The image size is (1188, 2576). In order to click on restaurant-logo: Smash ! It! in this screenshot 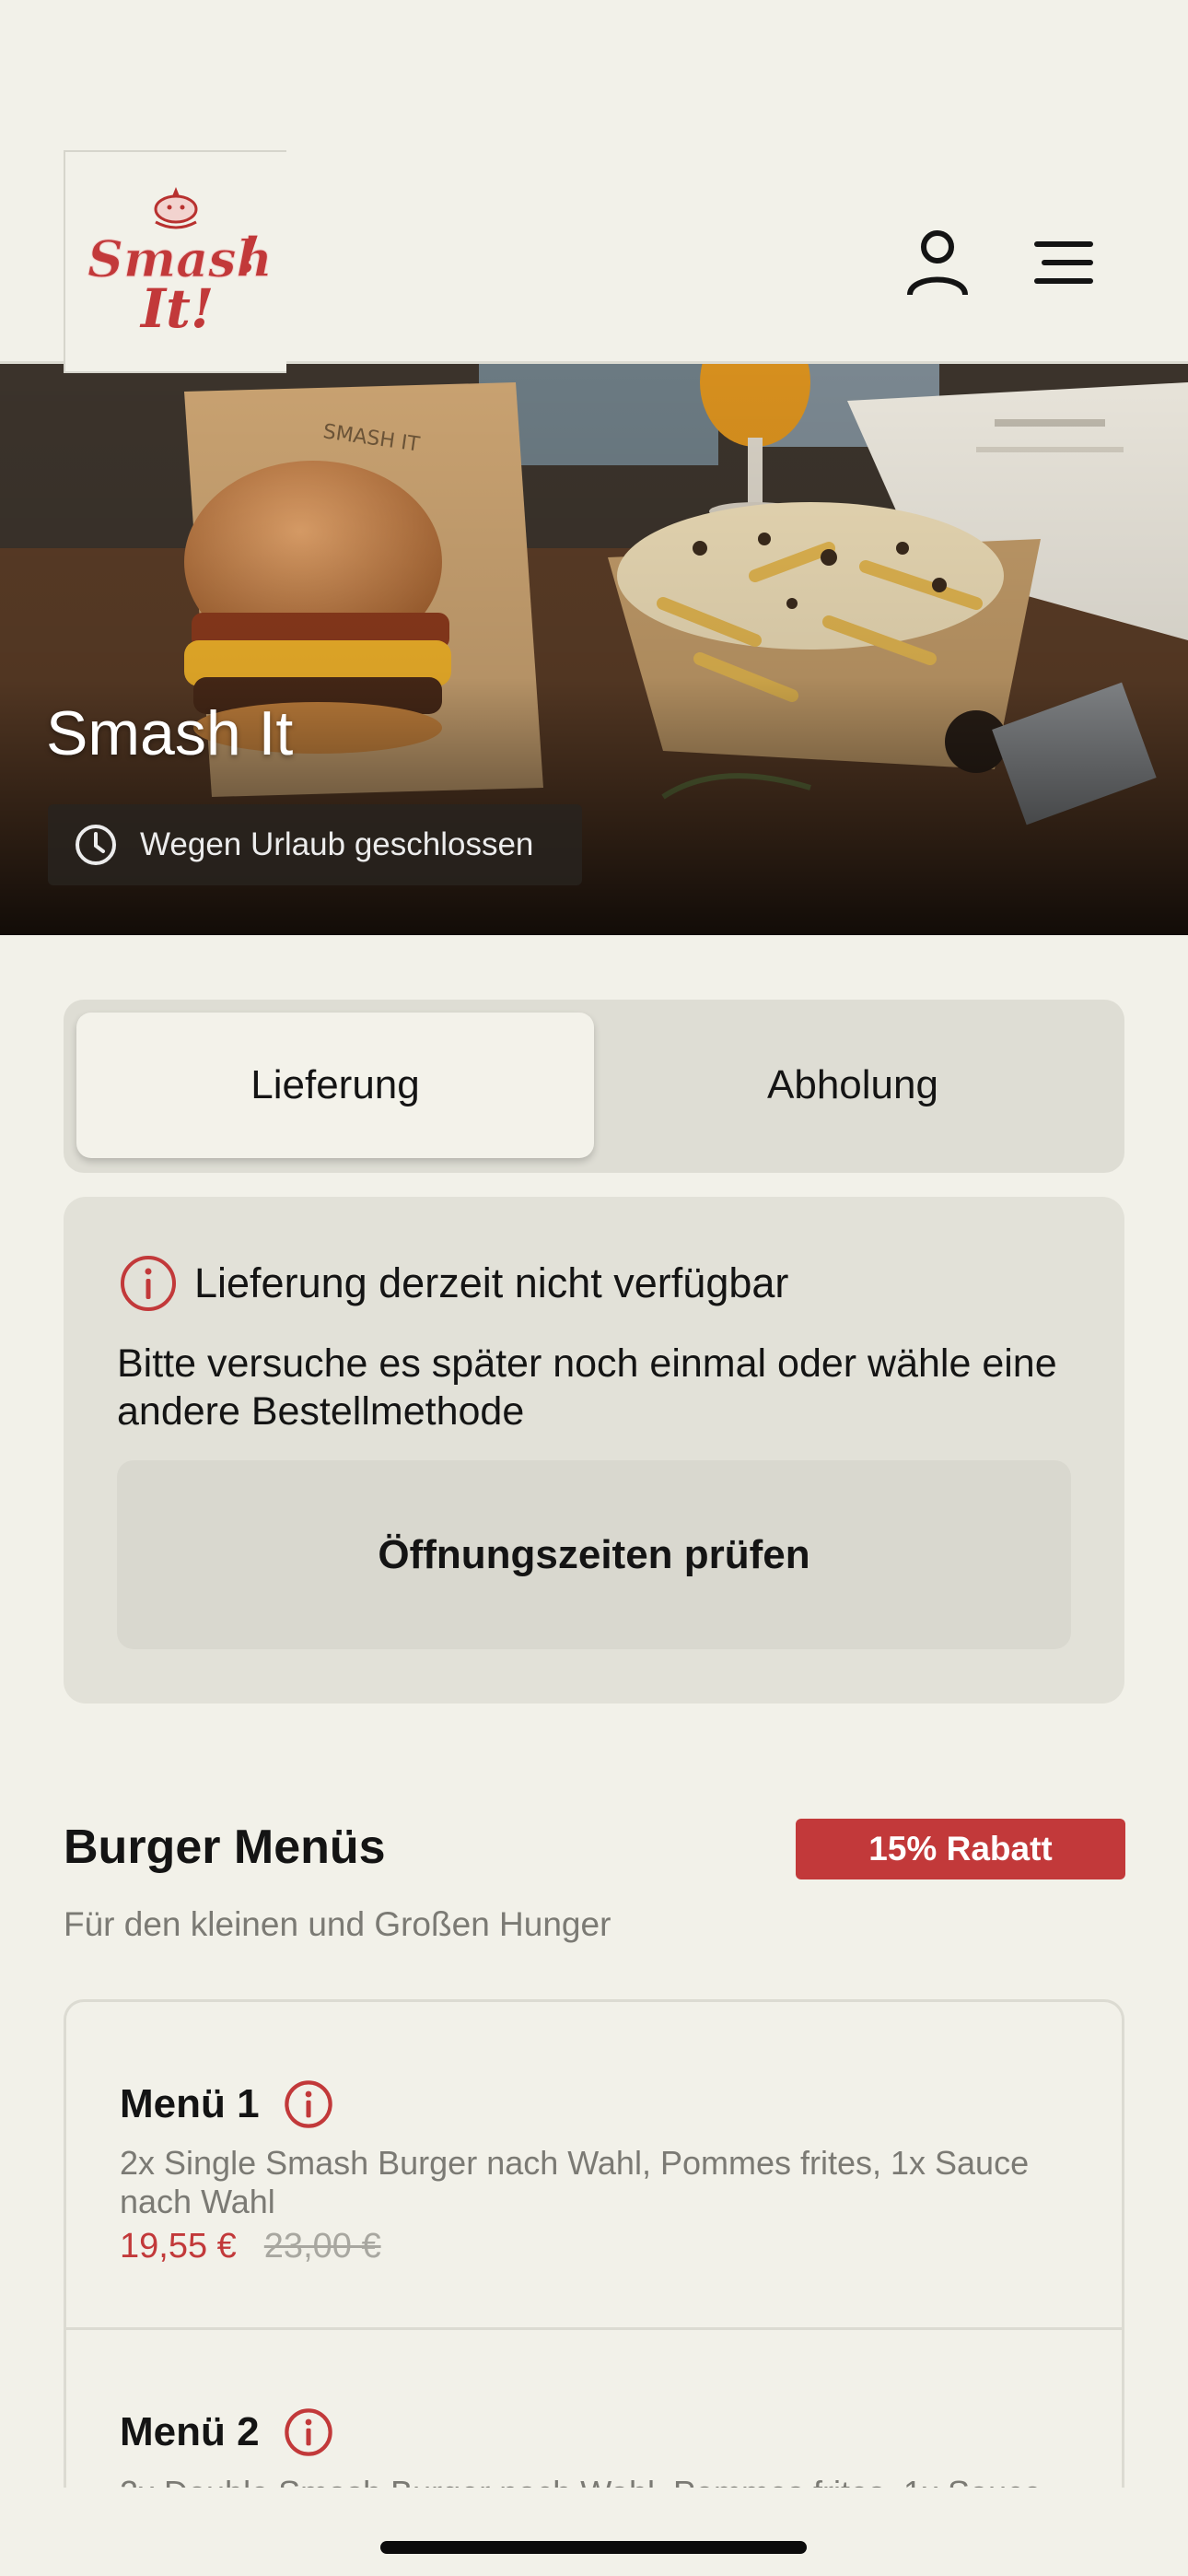, I will do `click(175, 261)`.